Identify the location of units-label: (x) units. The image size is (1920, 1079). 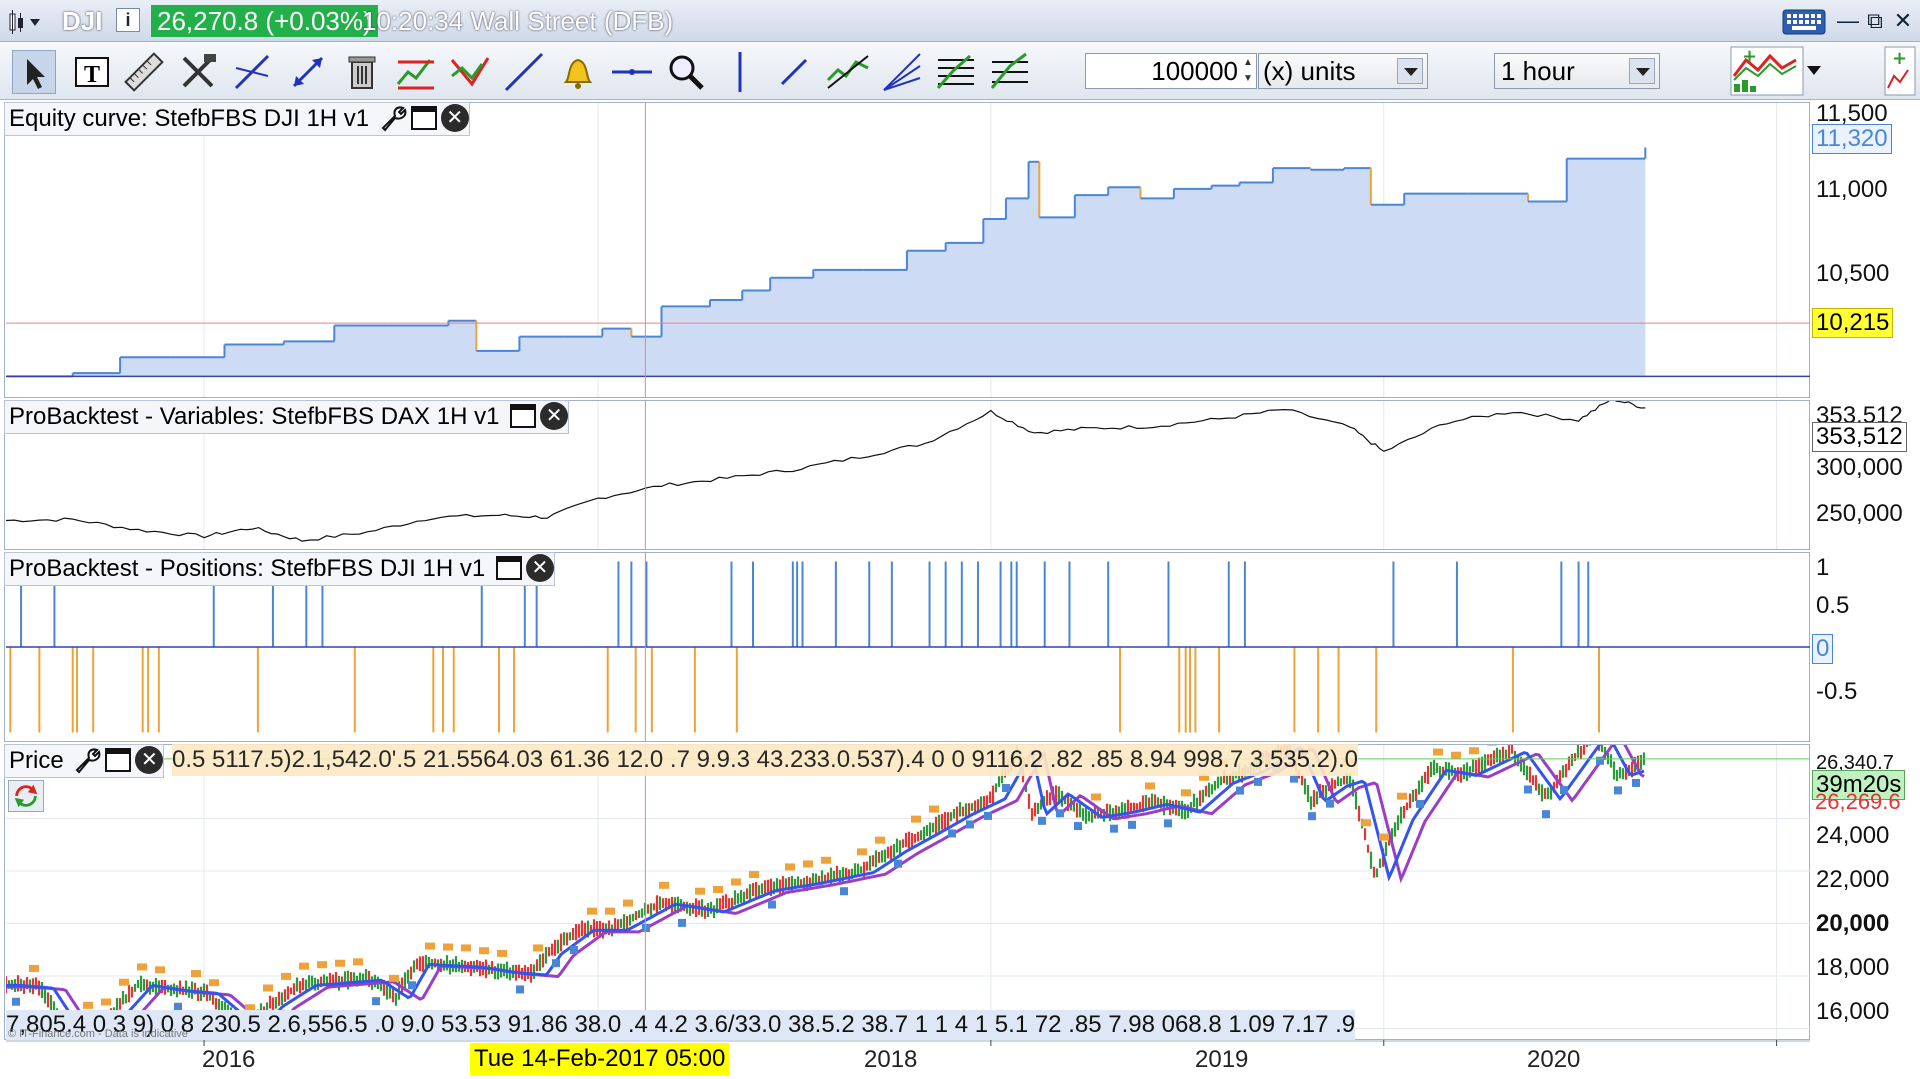
(1309, 71).